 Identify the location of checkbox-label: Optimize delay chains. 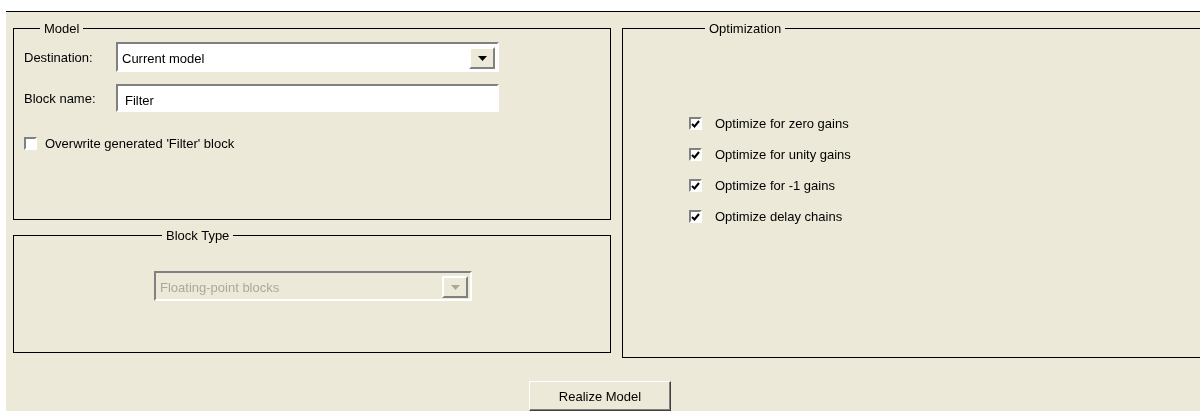
(779, 216).